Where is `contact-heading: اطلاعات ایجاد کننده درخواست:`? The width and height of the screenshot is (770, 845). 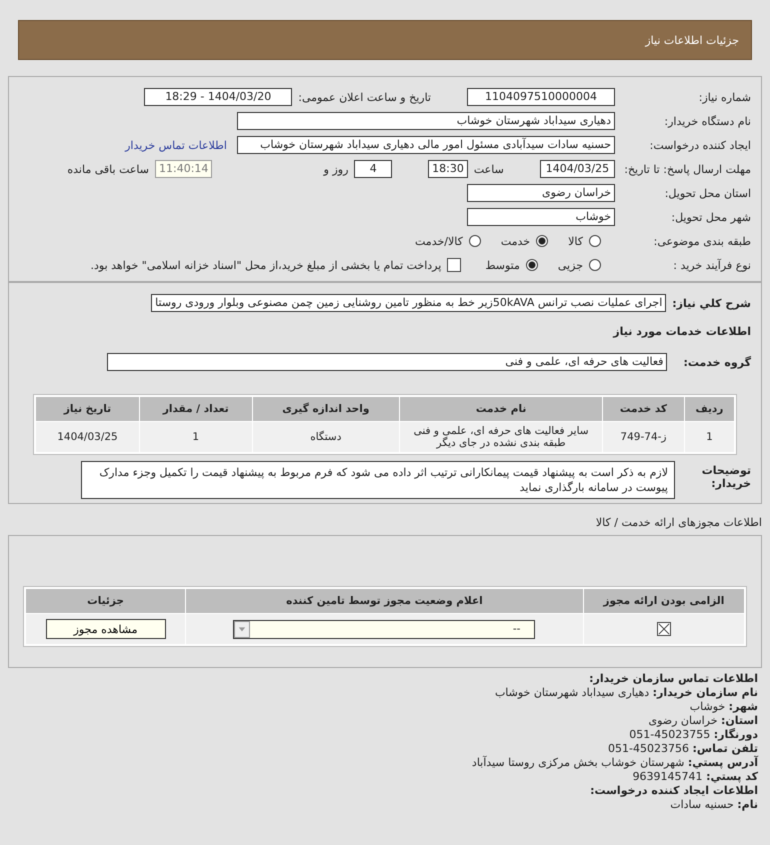 contact-heading: اطلاعات ایجاد کننده درخواست: is located at coordinates (673, 791).